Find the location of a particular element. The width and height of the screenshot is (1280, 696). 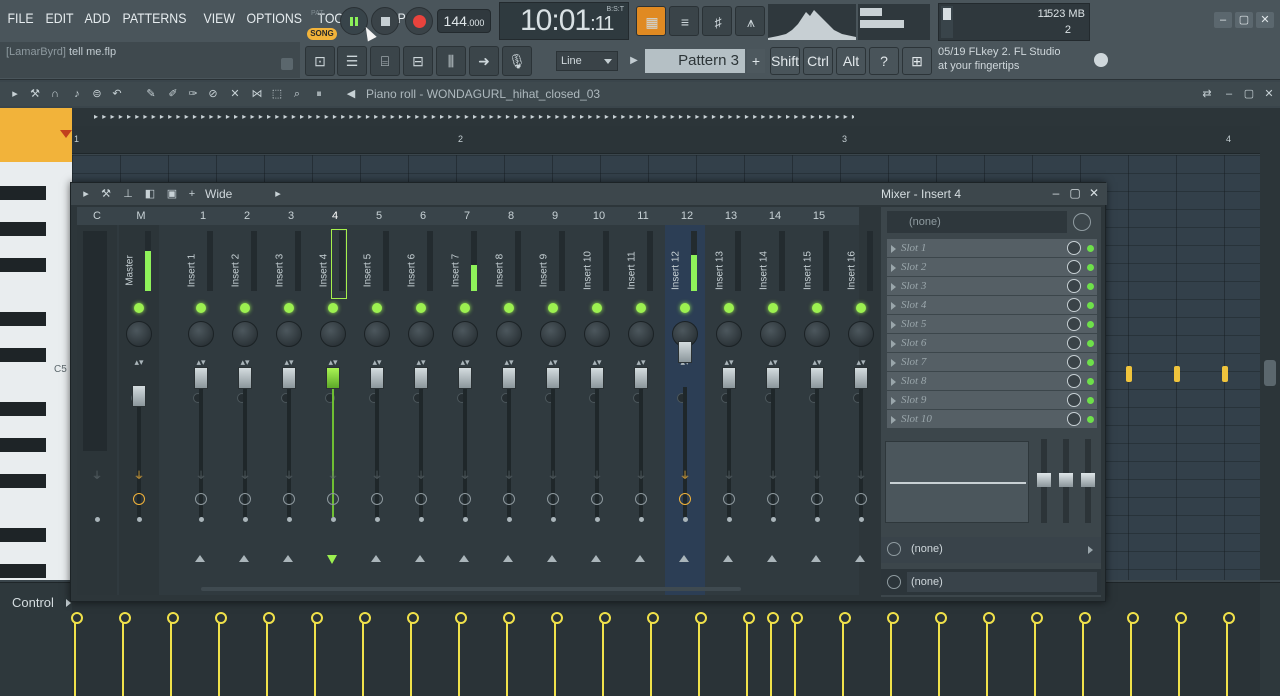

mixer-close-button: ✕ is located at coordinates (1094, 193).